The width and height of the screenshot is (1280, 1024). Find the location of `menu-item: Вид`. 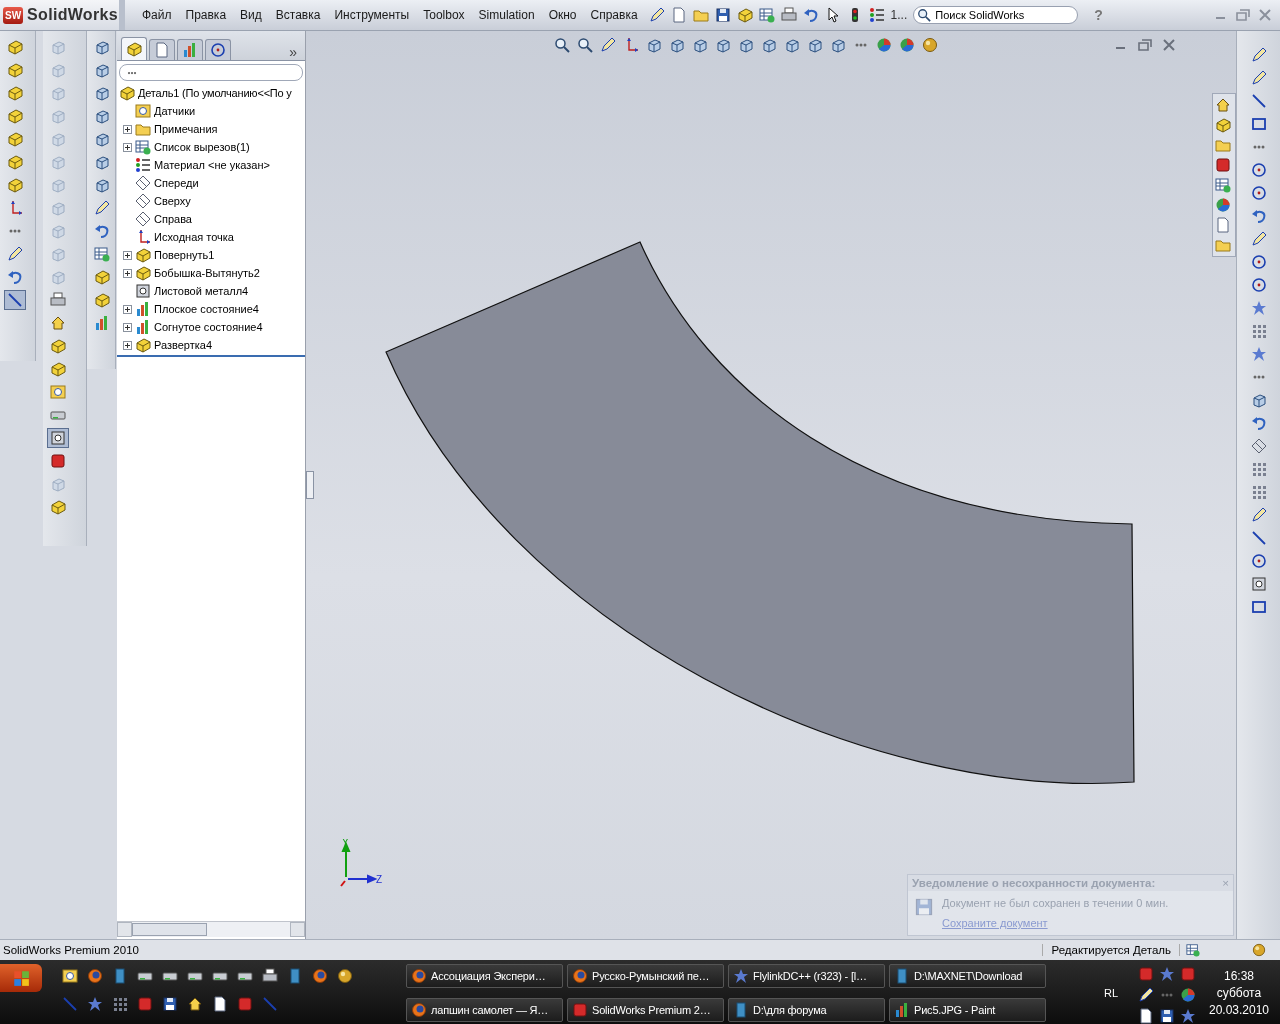

menu-item: Вид is located at coordinates (251, 15).